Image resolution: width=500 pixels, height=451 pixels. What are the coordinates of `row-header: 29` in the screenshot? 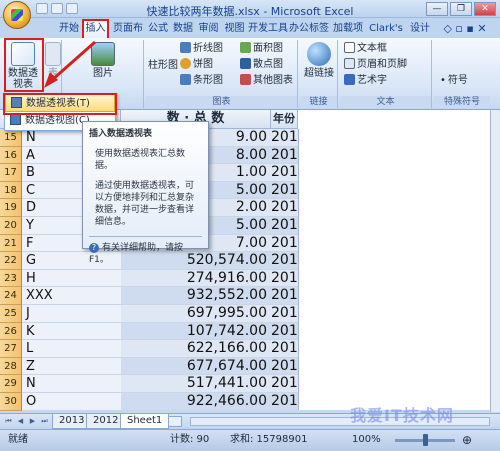 It's located at (11, 384).